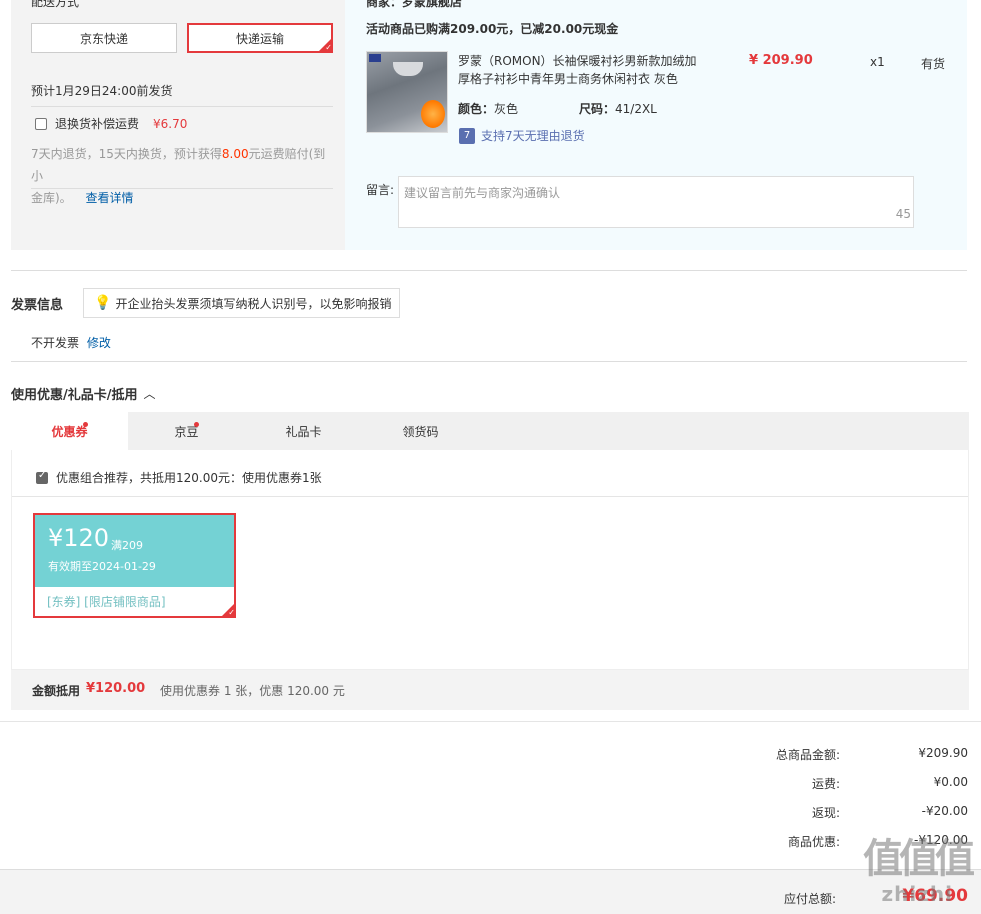  I want to click on invoice-tip: 💡 开企业抬头发票须填写纳税人识别号，以免影响报销, so click(241, 303).